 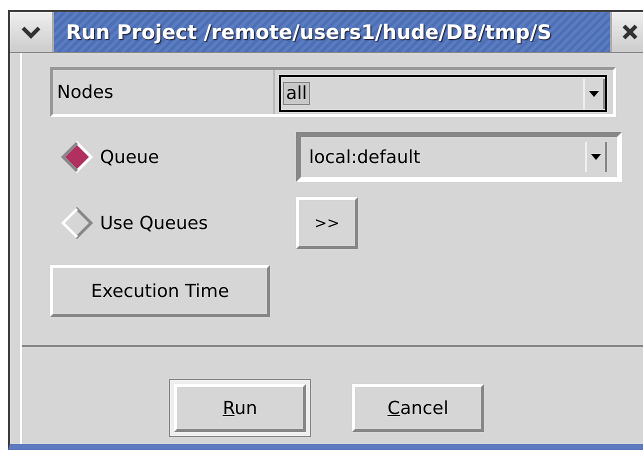 What do you see at coordinates (154, 223) in the screenshot?
I see `radio-label: Use Queues` at bounding box center [154, 223].